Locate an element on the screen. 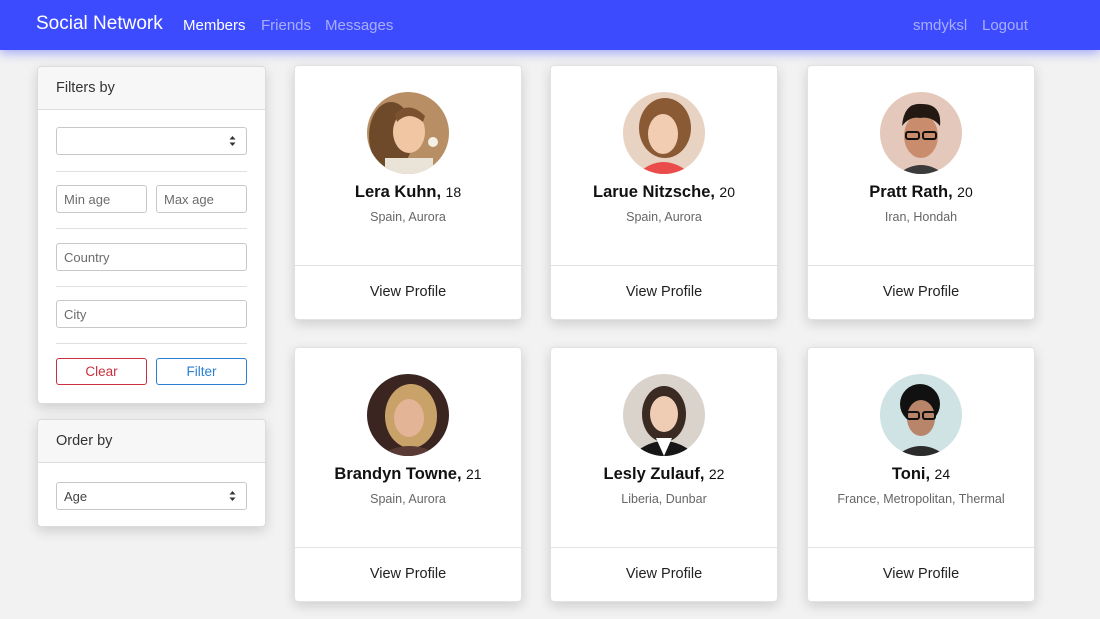 The image size is (1100, 619). member-name: Lesly Zulauf, is located at coordinates (654, 474).